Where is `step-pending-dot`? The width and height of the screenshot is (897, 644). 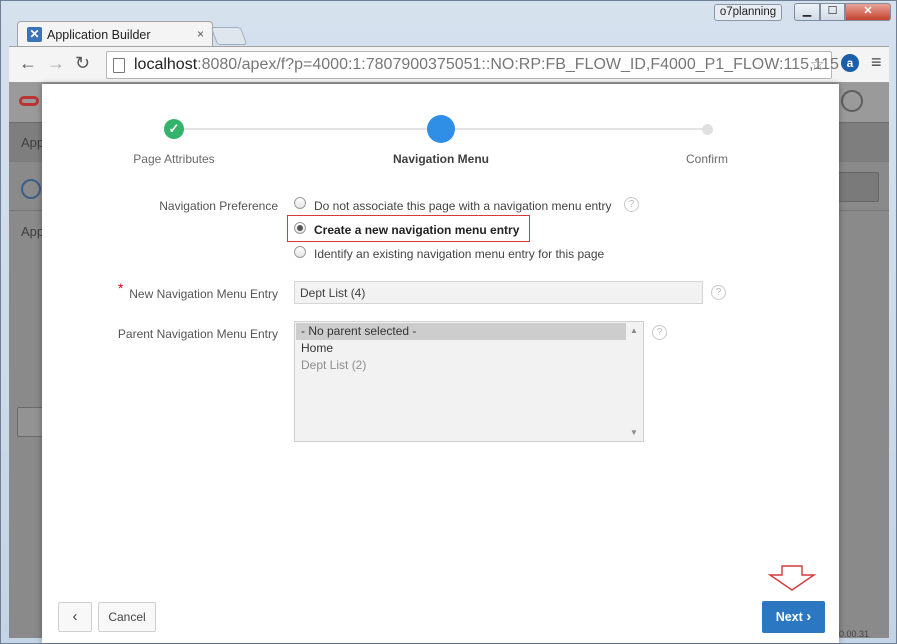
step-pending-dot is located at coordinates (707, 129).